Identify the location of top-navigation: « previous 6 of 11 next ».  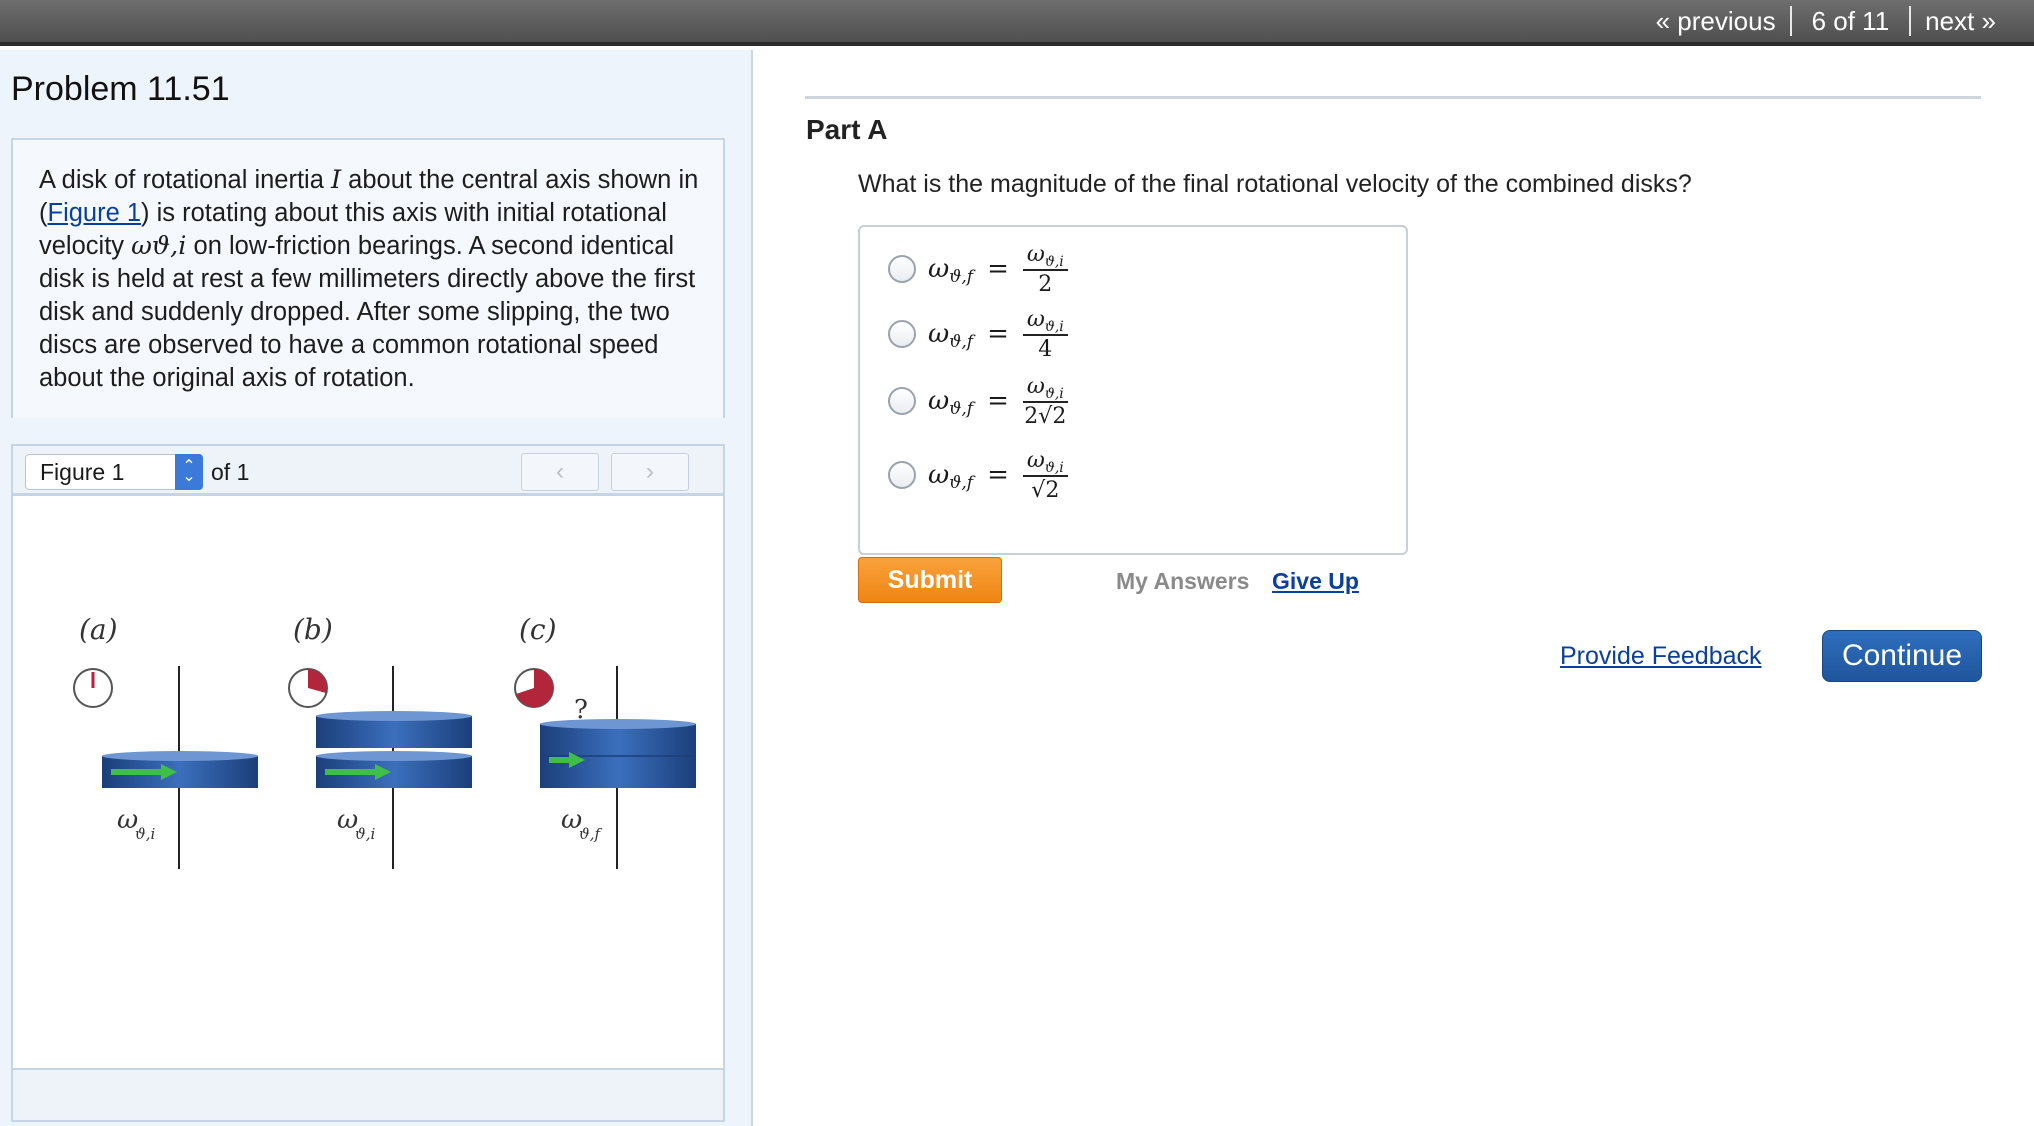
(1826, 21).